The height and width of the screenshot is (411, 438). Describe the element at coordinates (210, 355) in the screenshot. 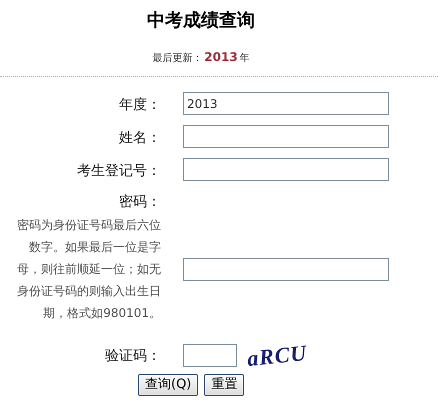

I see `captcha-field` at that location.